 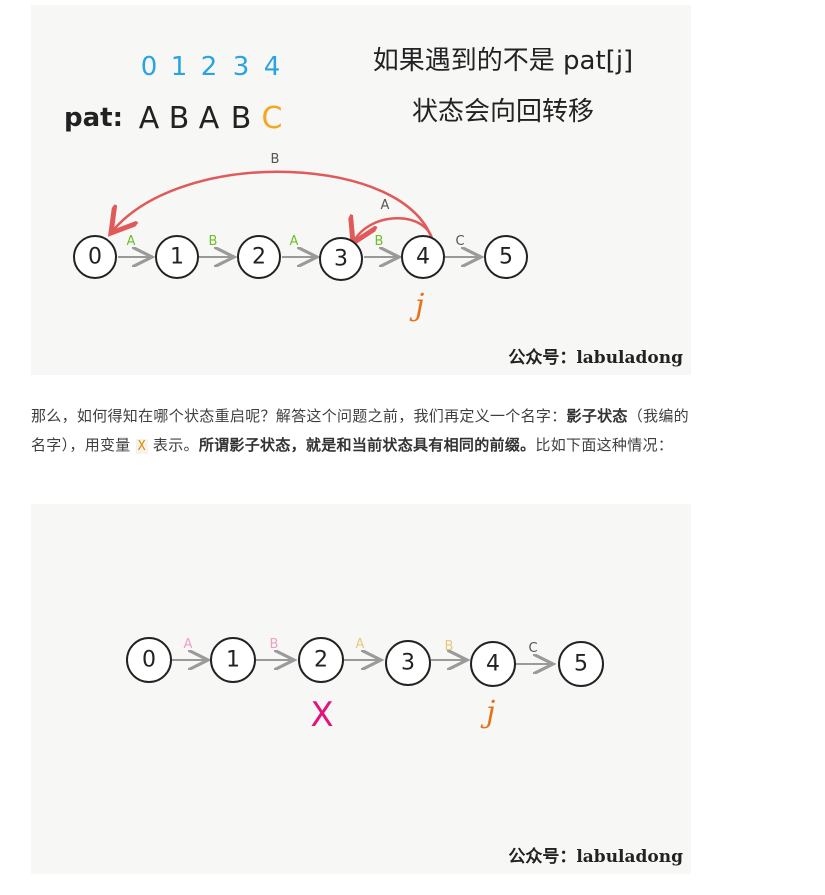 I want to click on pat-char-0: A, so click(x=149, y=118).